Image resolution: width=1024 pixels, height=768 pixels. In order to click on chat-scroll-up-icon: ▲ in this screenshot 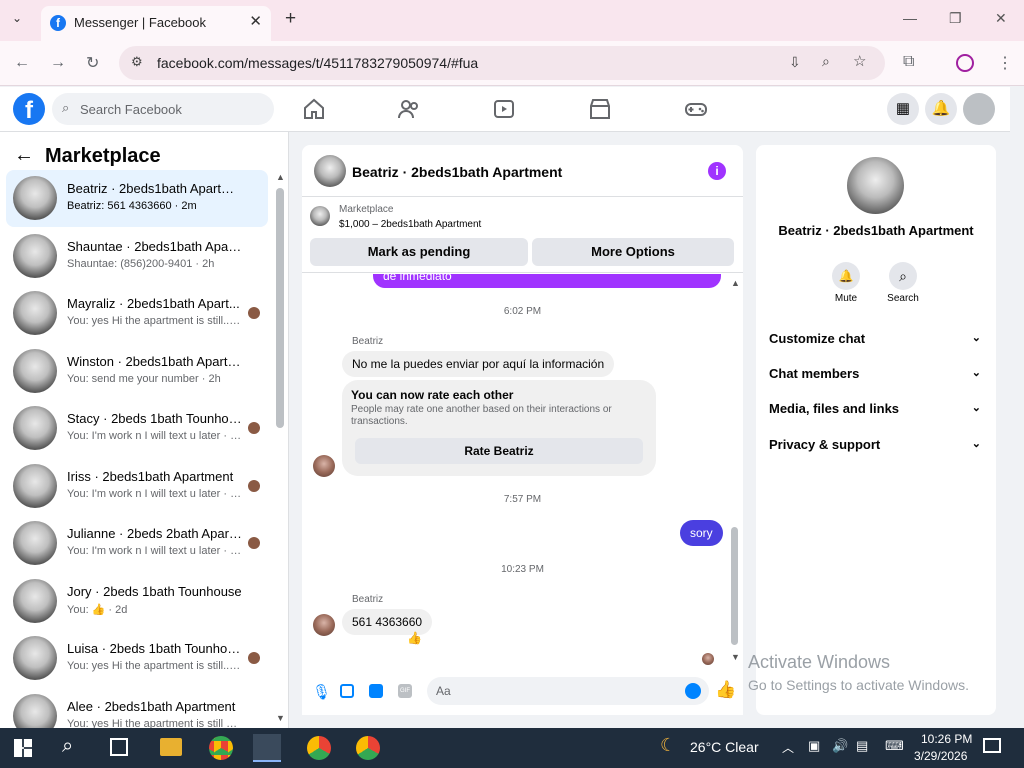, I will do `click(735, 283)`.